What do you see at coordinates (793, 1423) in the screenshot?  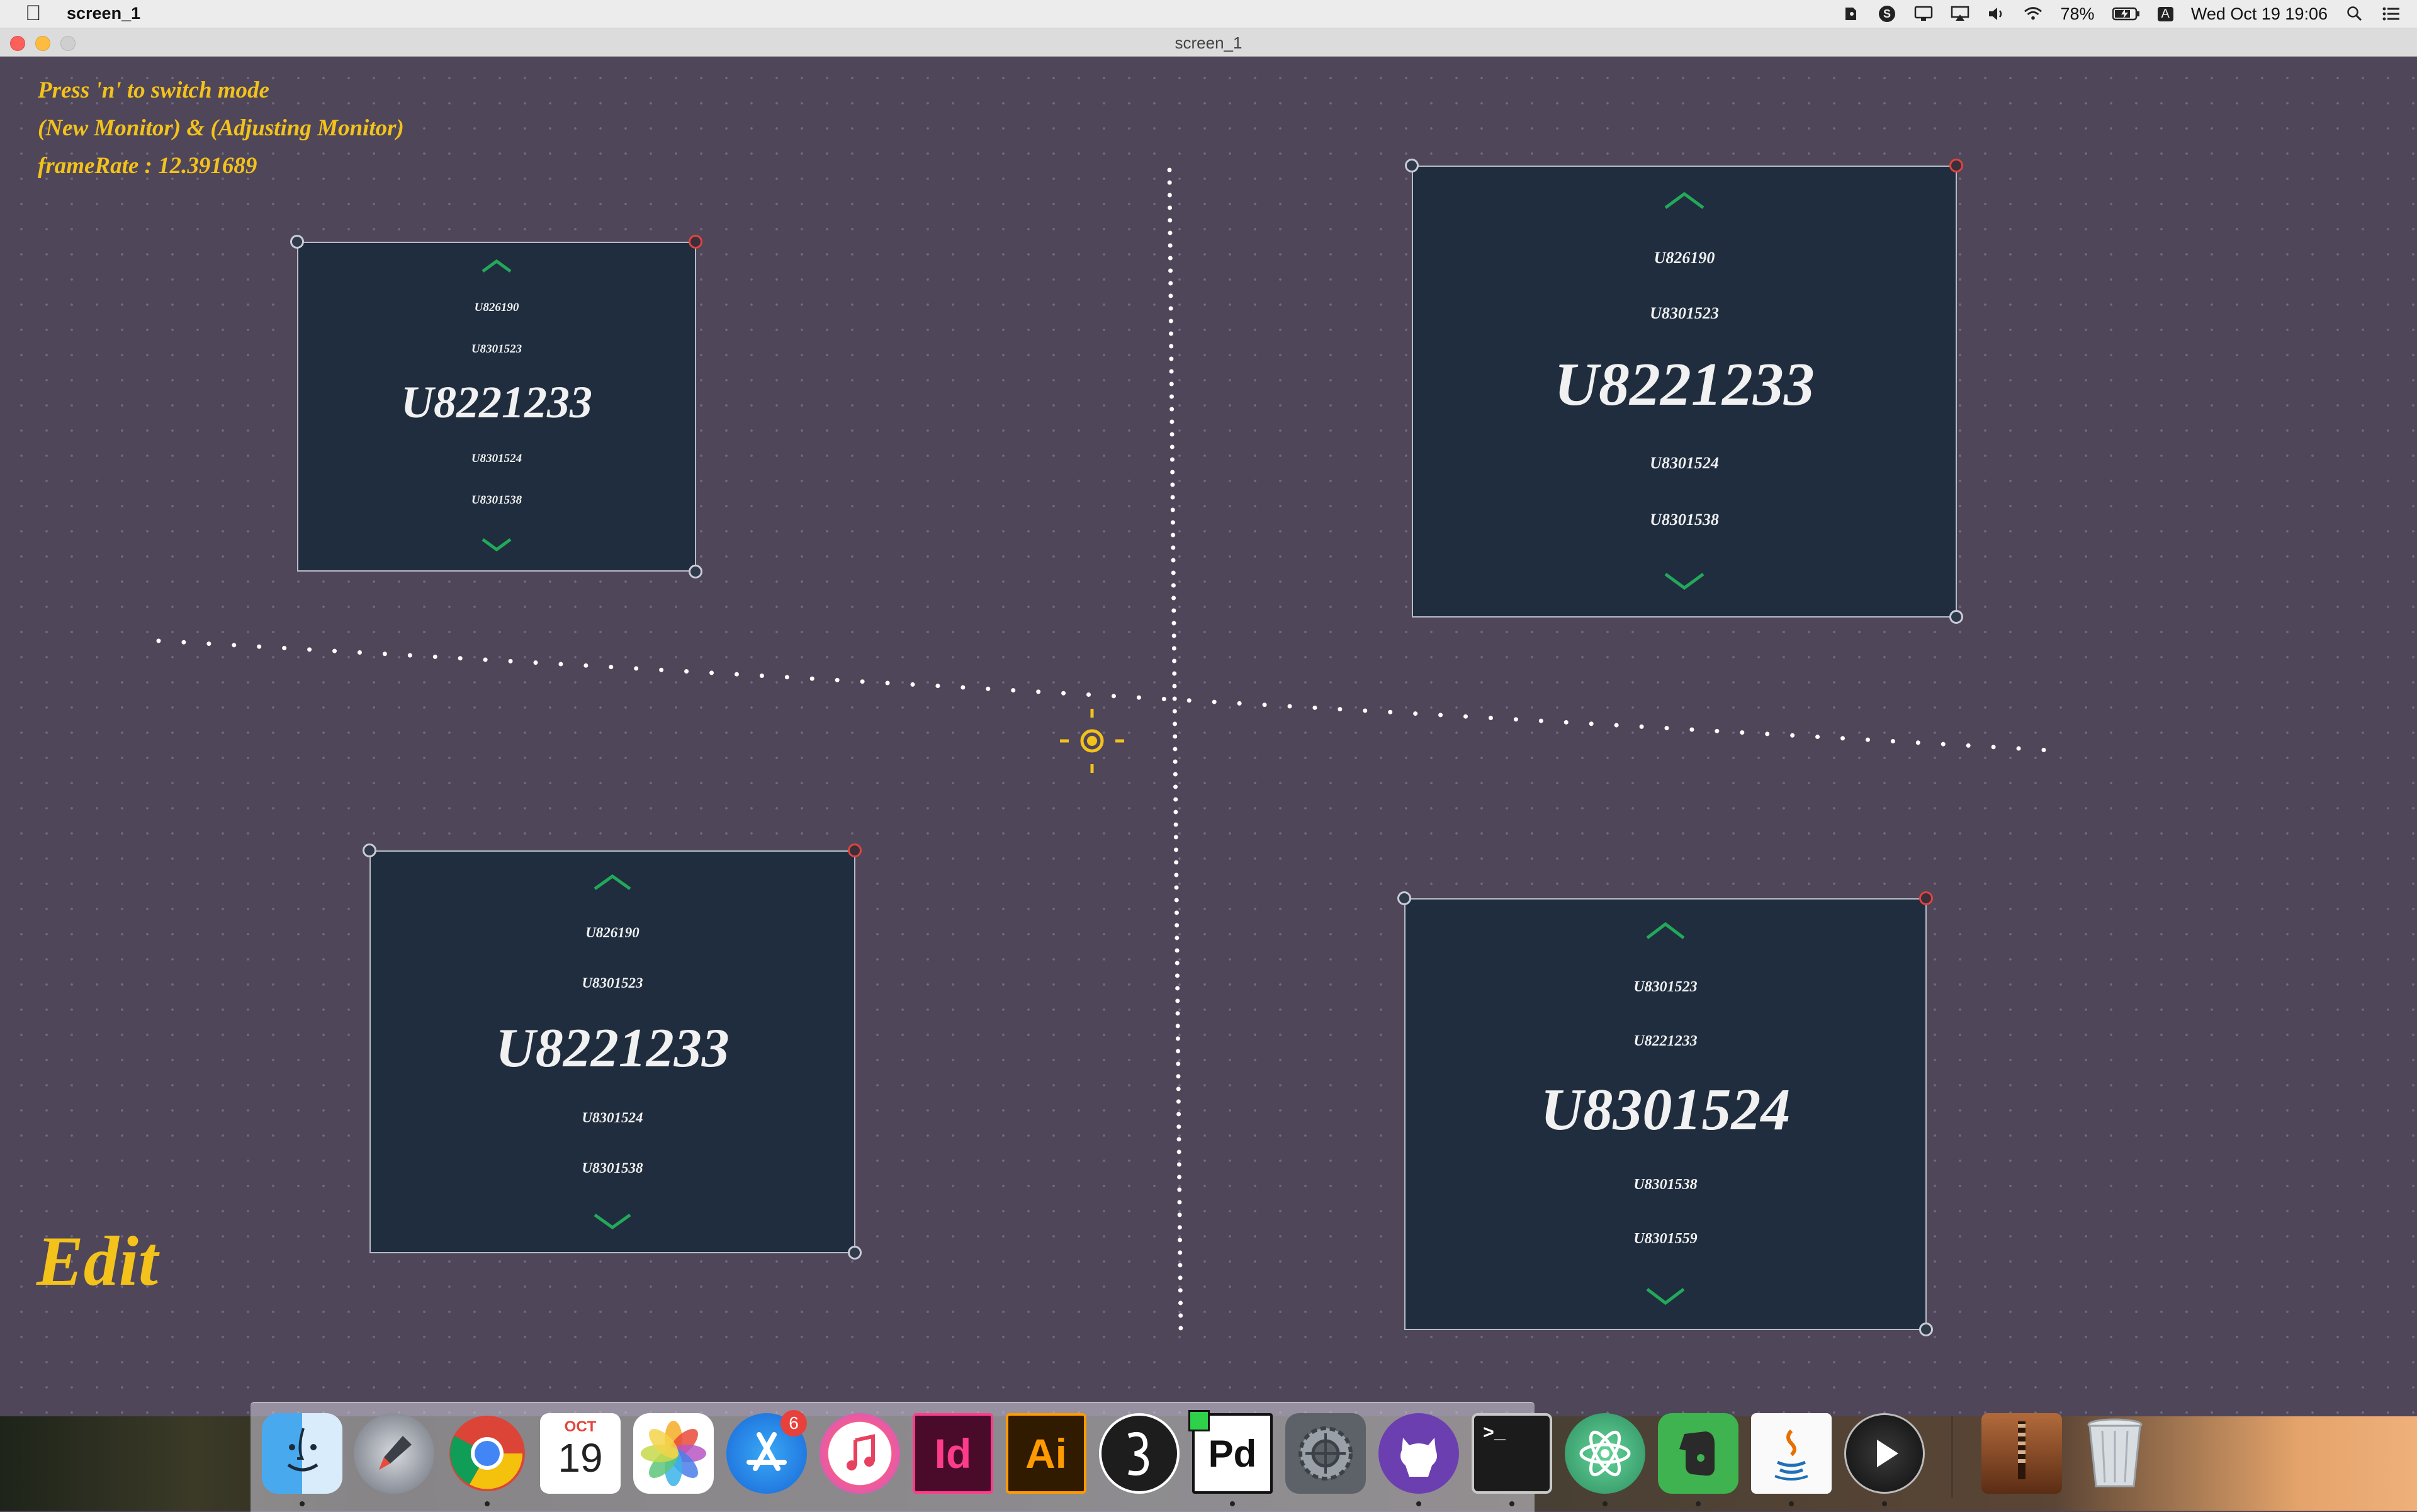 I see `app-store-badge: 6` at bounding box center [793, 1423].